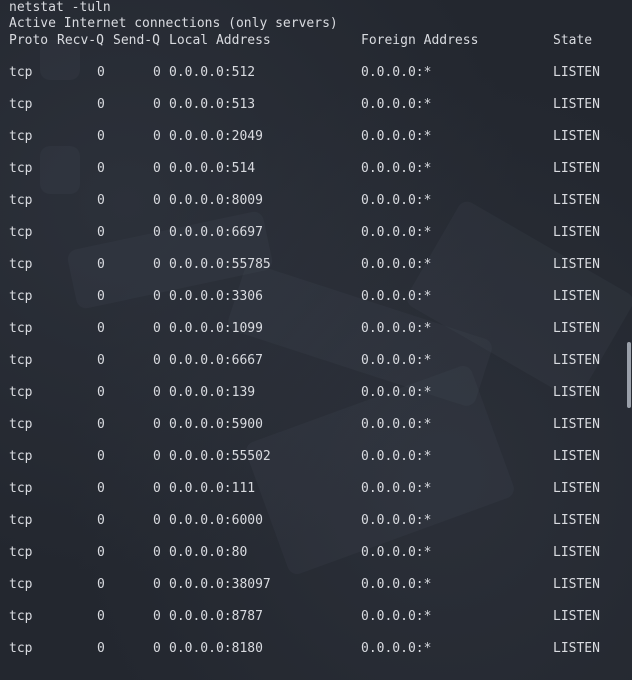 The height and width of the screenshot is (680, 632). I want to click on table-row: tcp 0 0 0.0.0.0:55785 0.0.0.0:* LISTEN, so click(316, 265).